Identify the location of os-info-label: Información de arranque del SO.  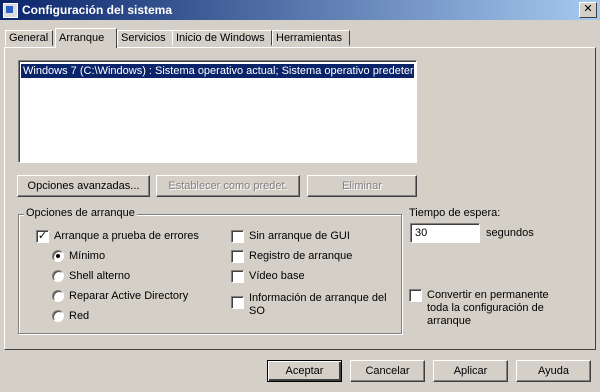
(318, 305).